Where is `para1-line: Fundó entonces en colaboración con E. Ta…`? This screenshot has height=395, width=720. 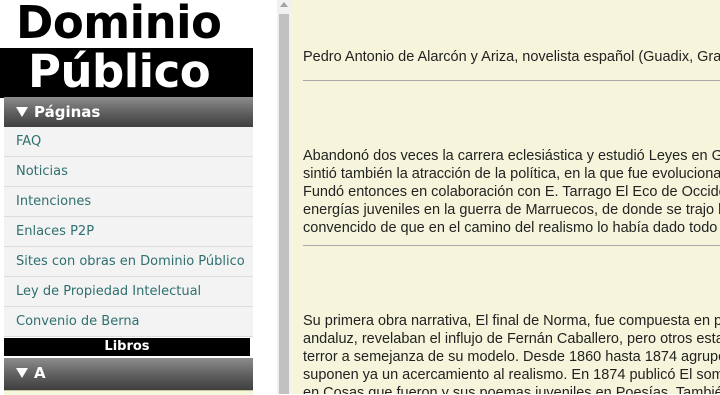
para1-line: Fundó entonces en colaboración con E. Ta… is located at coordinates (511, 192).